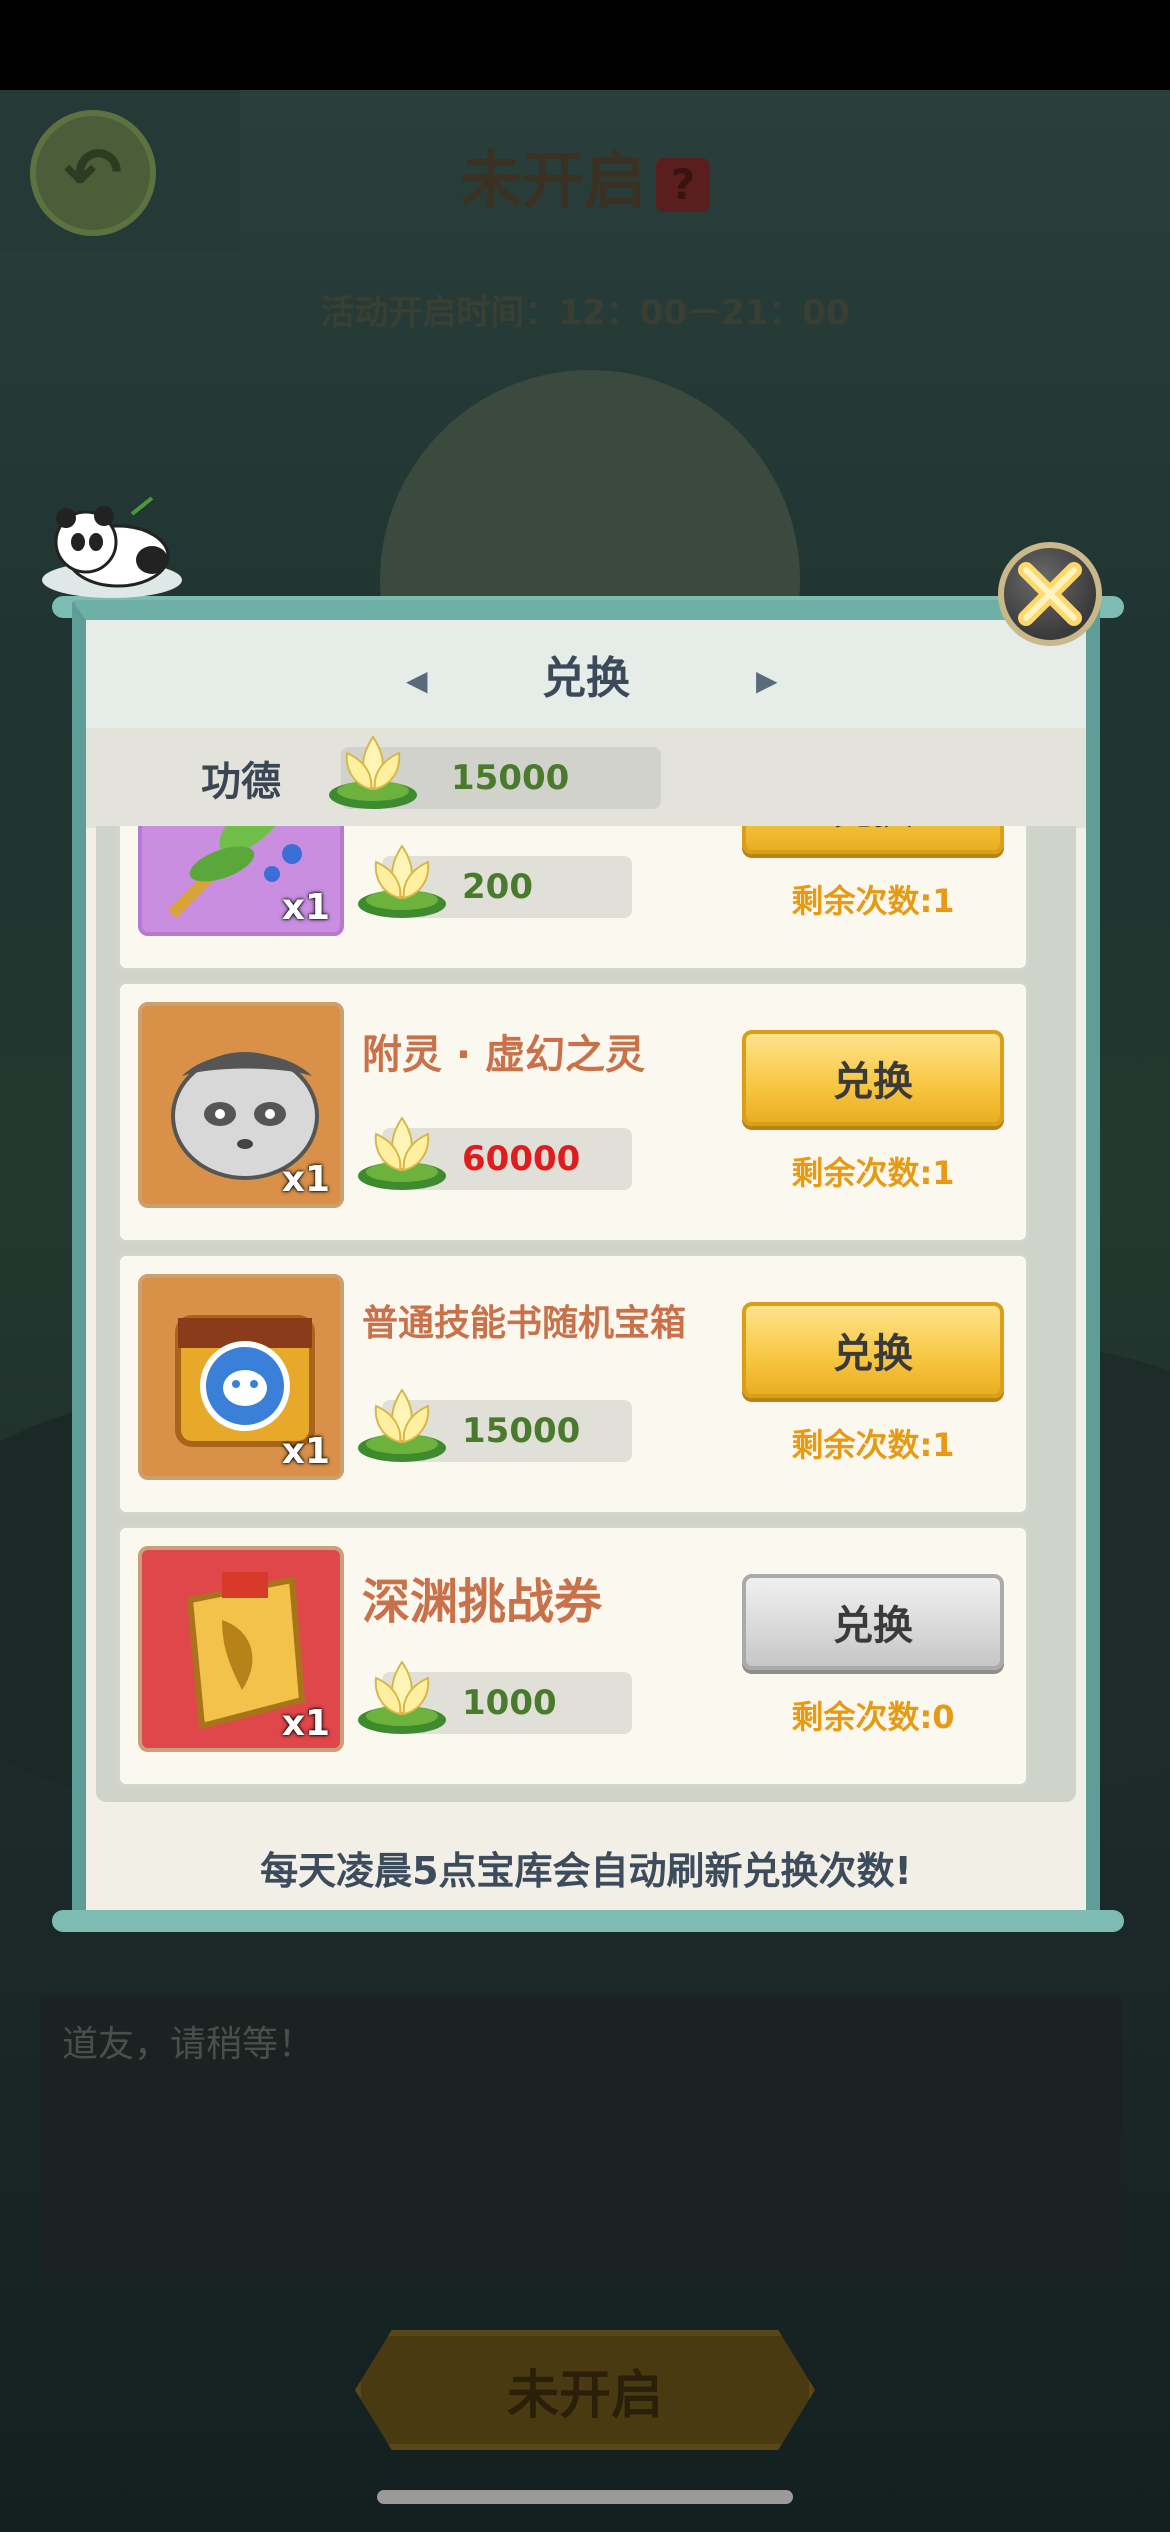 This screenshot has width=1170, height=2532. Describe the element at coordinates (188, 2044) in the screenshot. I see `chat-placeholder: 道友，请稍等！` at that location.